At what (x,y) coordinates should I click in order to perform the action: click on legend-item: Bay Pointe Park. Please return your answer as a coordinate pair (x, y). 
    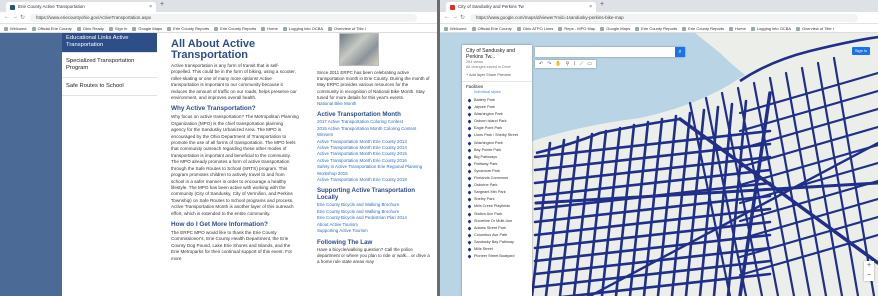
    Looking at the image, I should click on (497, 150).